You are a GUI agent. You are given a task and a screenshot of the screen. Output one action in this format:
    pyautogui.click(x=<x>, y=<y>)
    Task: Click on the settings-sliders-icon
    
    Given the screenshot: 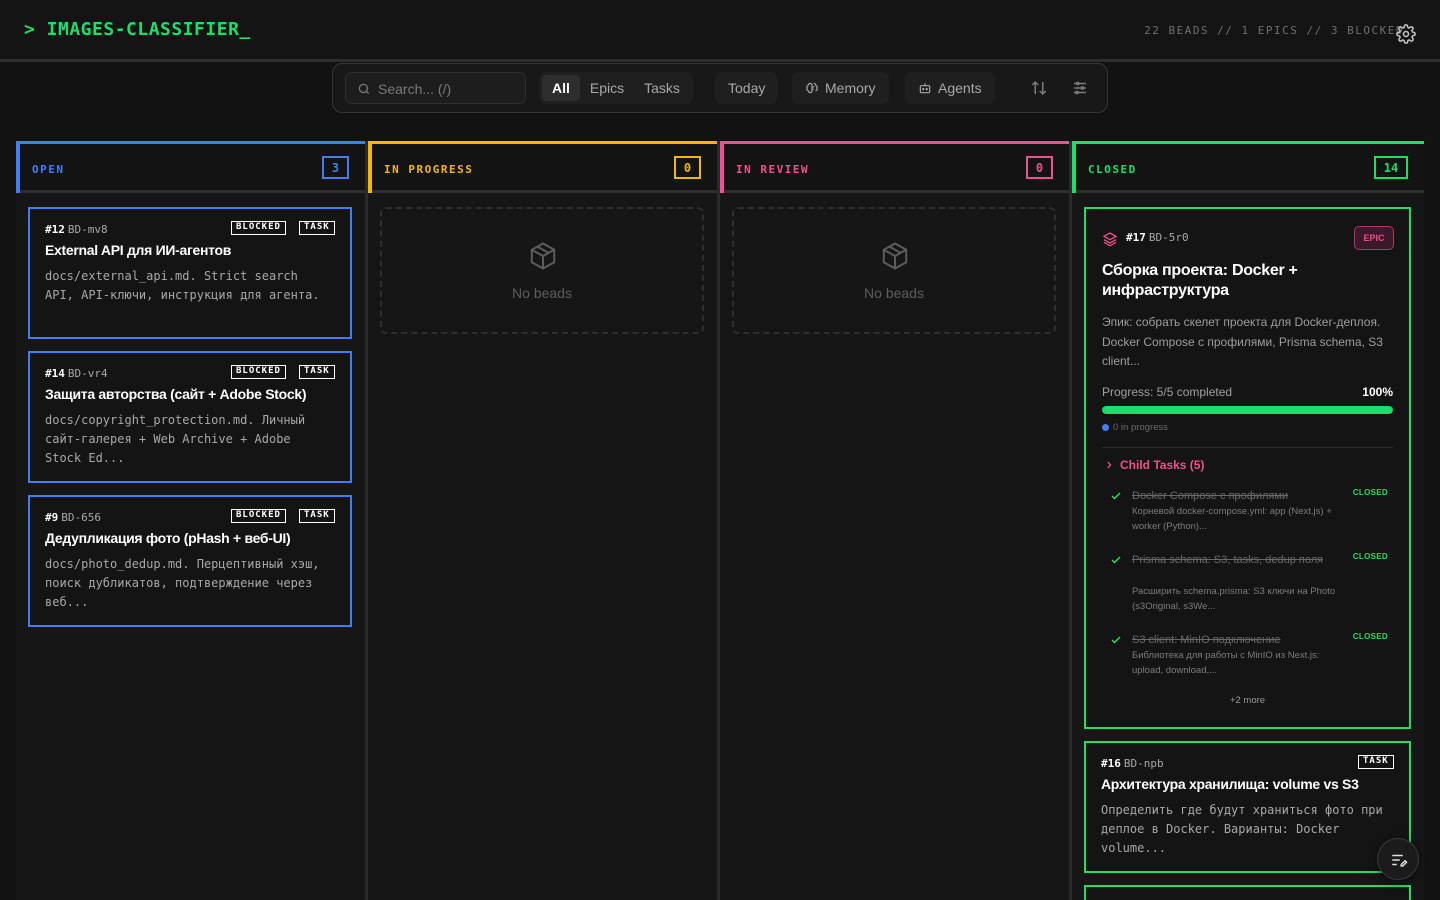 What is the action you would take?
    pyautogui.click(x=1080, y=88)
    